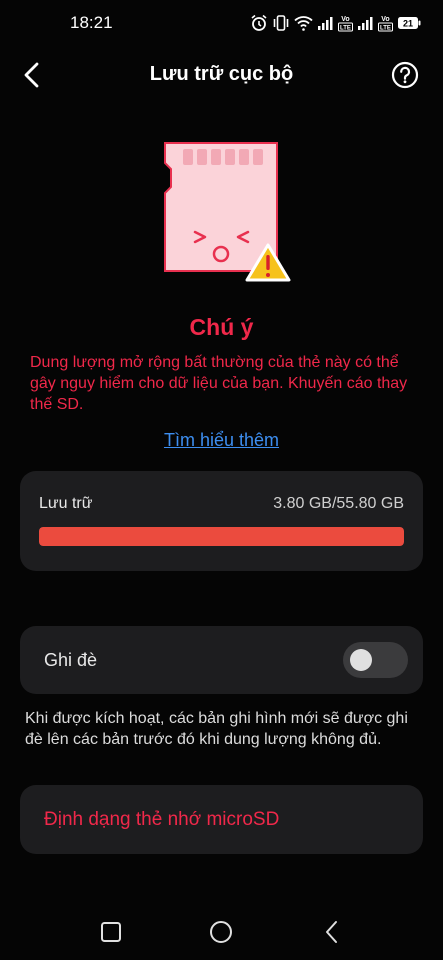 This screenshot has width=443, height=960. What do you see at coordinates (303, 23) in the screenshot?
I see `wifi-icon` at bounding box center [303, 23].